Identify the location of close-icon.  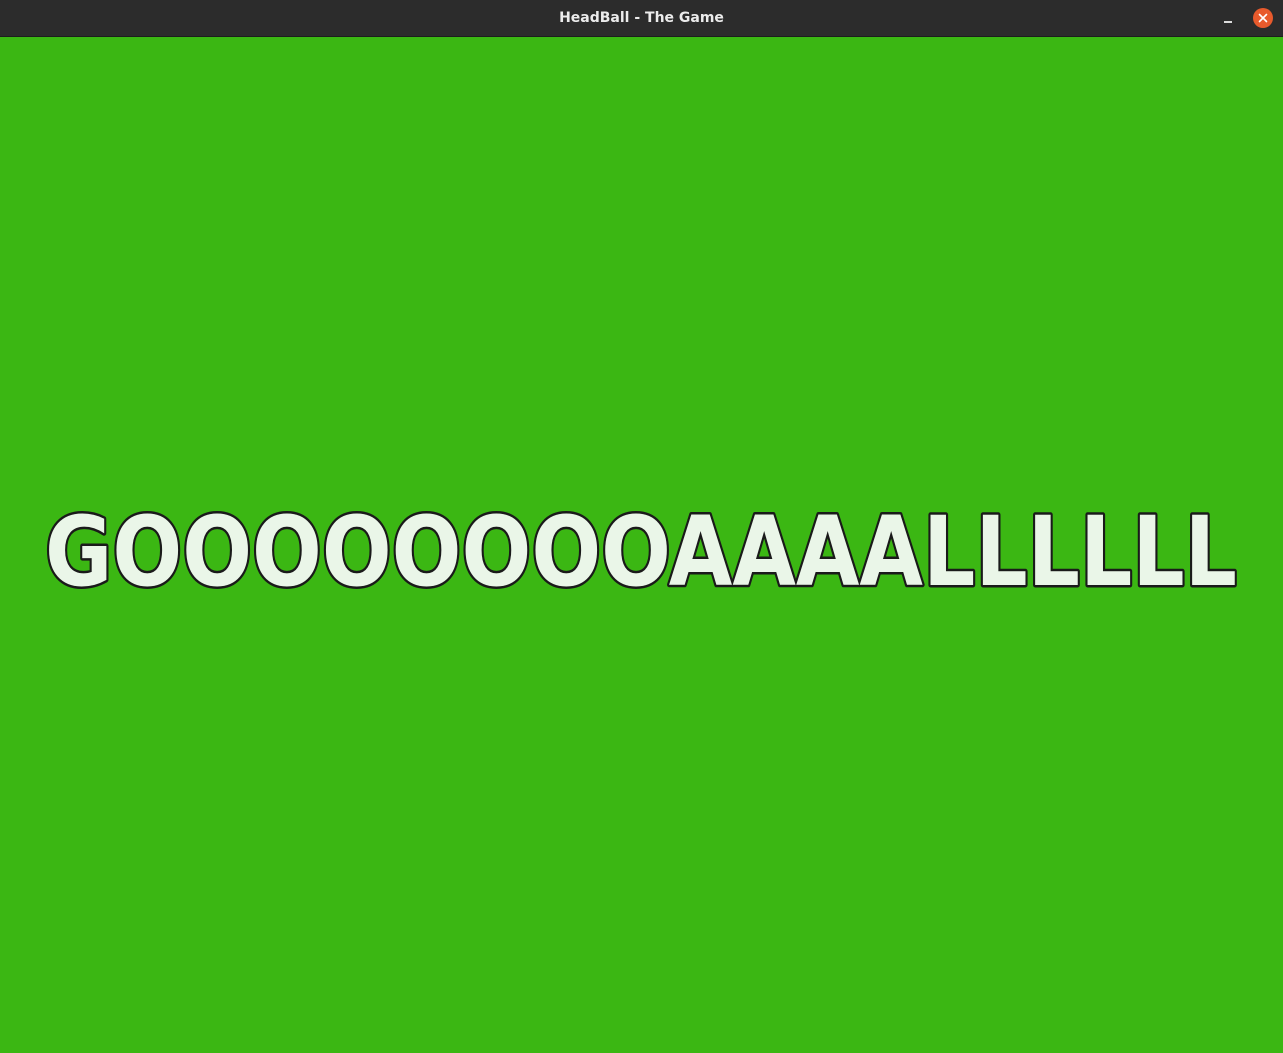
(1263, 18).